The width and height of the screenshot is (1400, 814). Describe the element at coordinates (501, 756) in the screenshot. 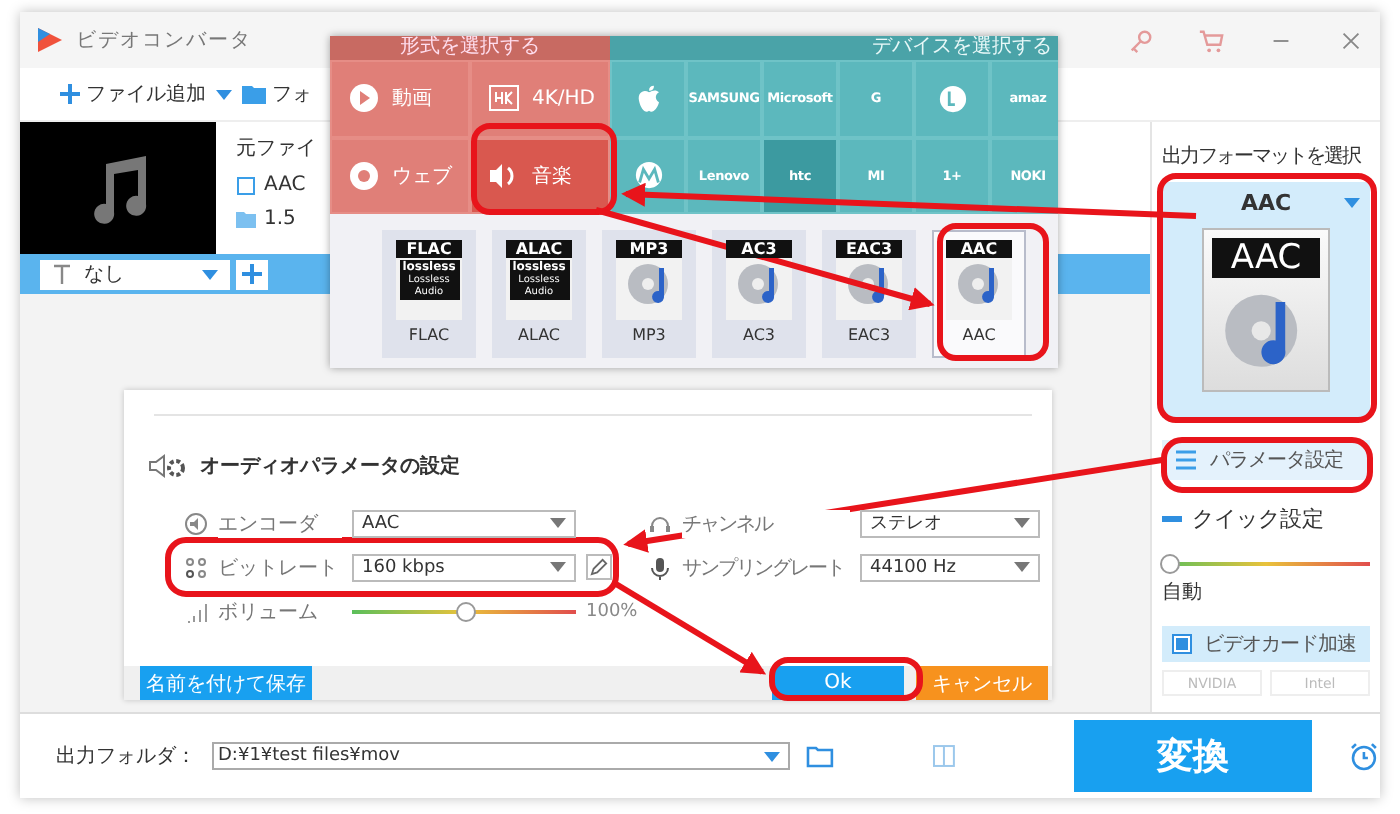

I see `output-folder-field: D:¥1¥test files¥mov` at that location.